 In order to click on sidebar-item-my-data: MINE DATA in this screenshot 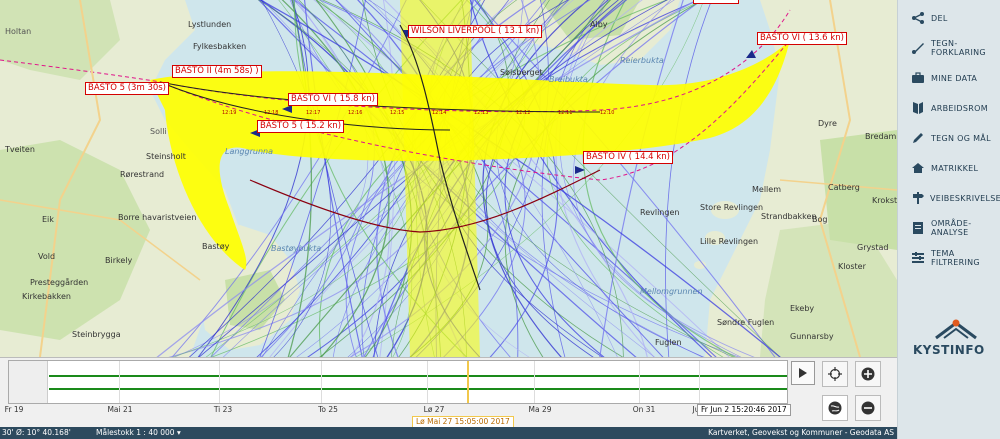, I will do `click(949, 78)`.